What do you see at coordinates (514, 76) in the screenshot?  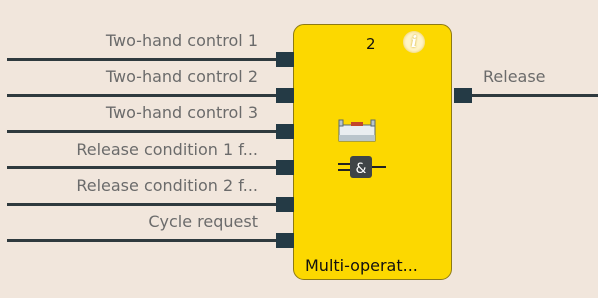 I see `output-label-1: Release` at bounding box center [514, 76].